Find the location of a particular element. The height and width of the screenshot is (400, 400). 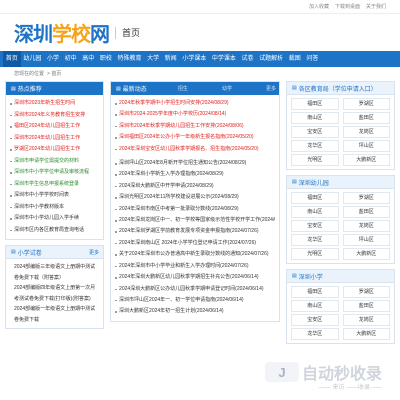

main-nav: 首页 幼儿园 小学 初中 高中 职校 特殊教育 大学 新闻 小学课本 中学课本 试卷 试题解析 裁图 问答 is located at coordinates (200, 59).